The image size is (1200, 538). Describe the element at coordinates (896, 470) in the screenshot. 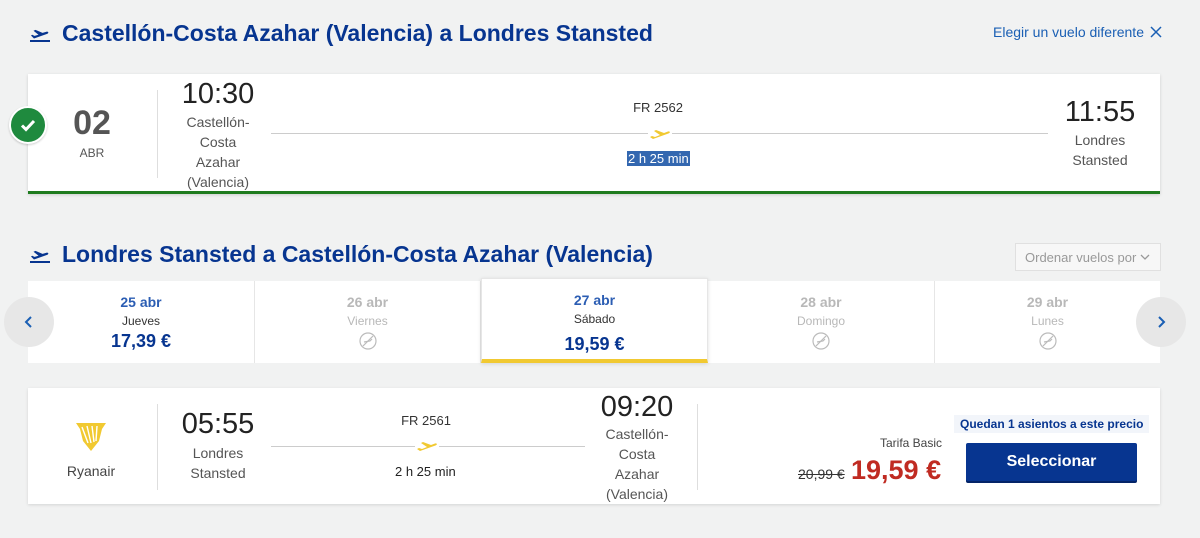

I see `current-price: 19,59 €` at that location.